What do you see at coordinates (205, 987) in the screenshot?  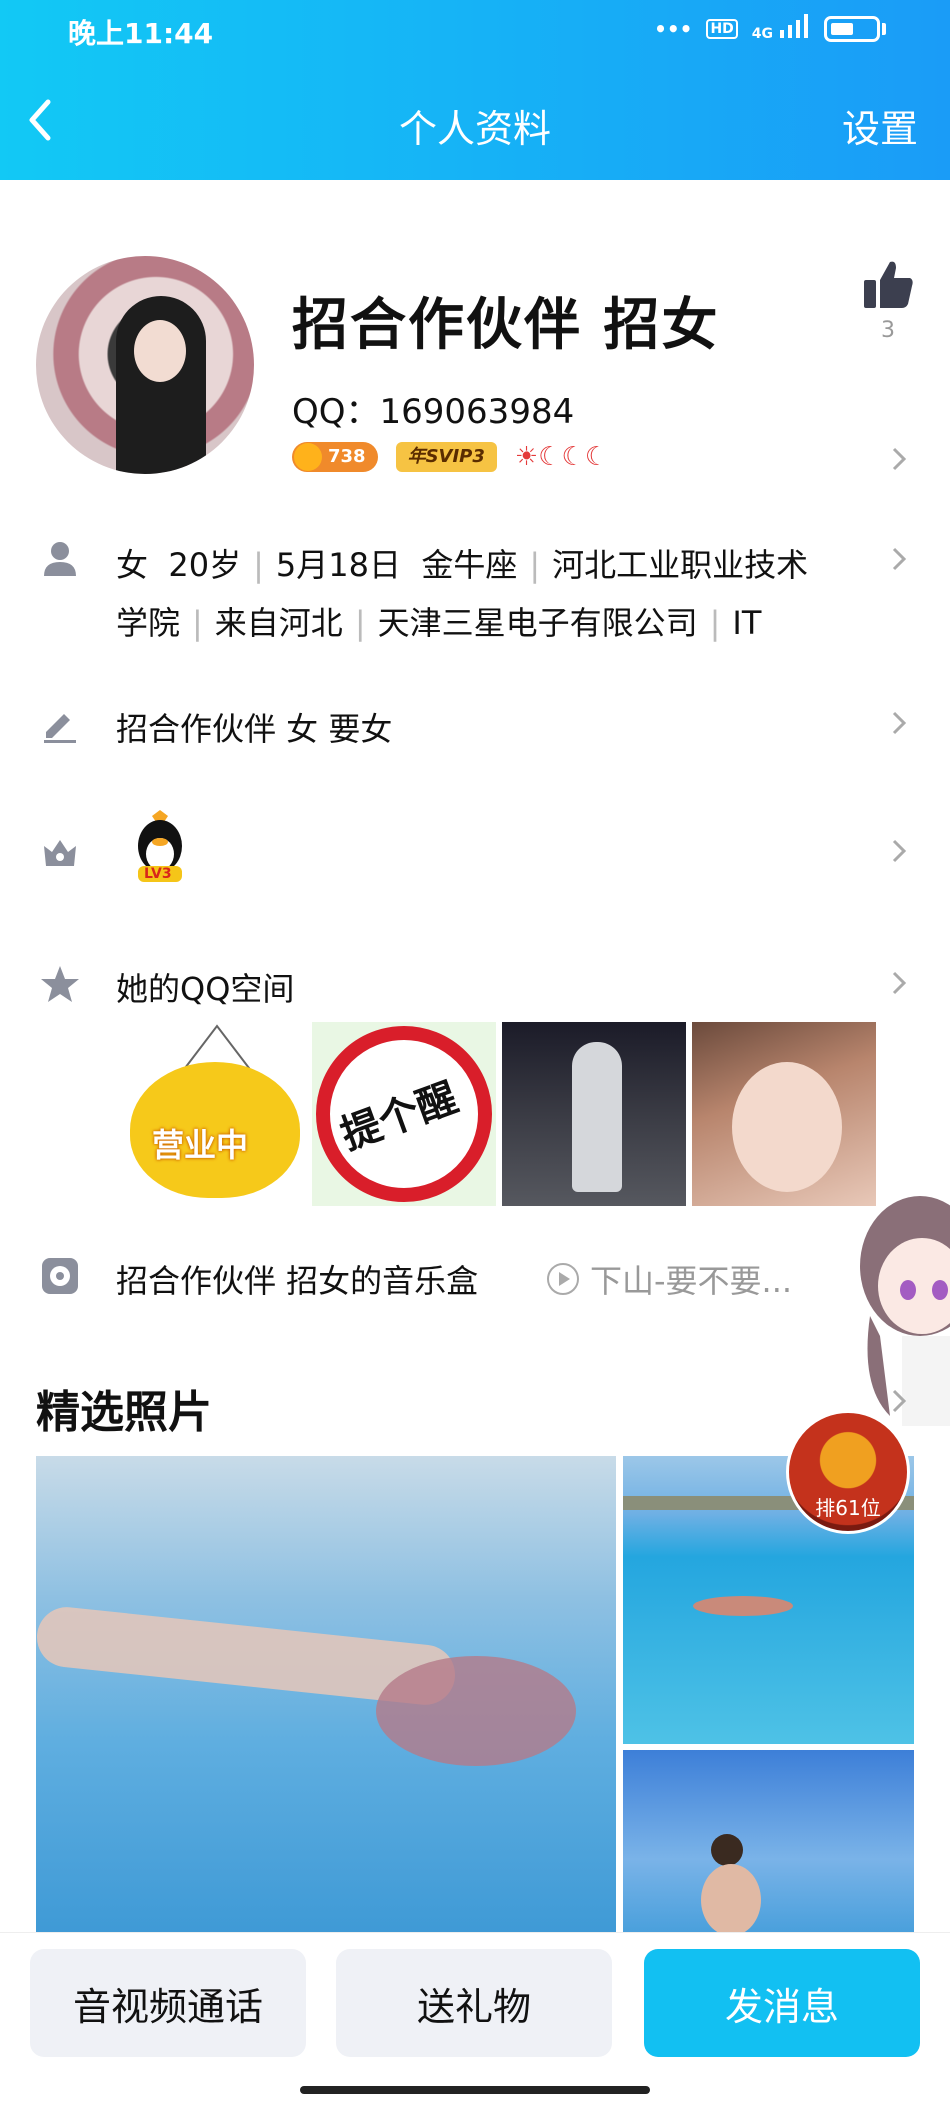 I see `qzone-label: 她的QQ空间` at bounding box center [205, 987].